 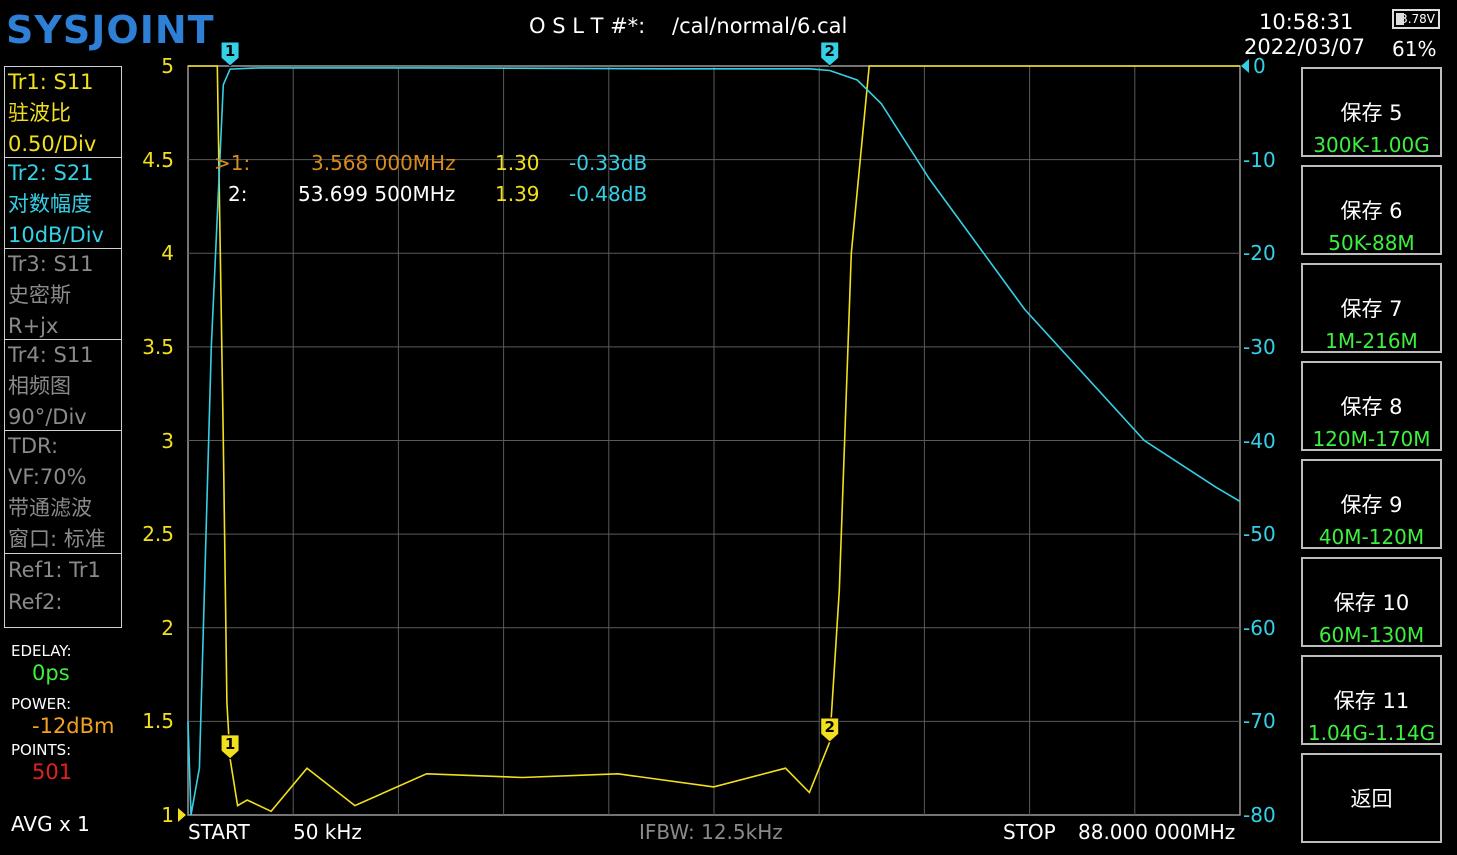 I want to click on marker-1-db: -0.33dB, so click(x=608, y=163).